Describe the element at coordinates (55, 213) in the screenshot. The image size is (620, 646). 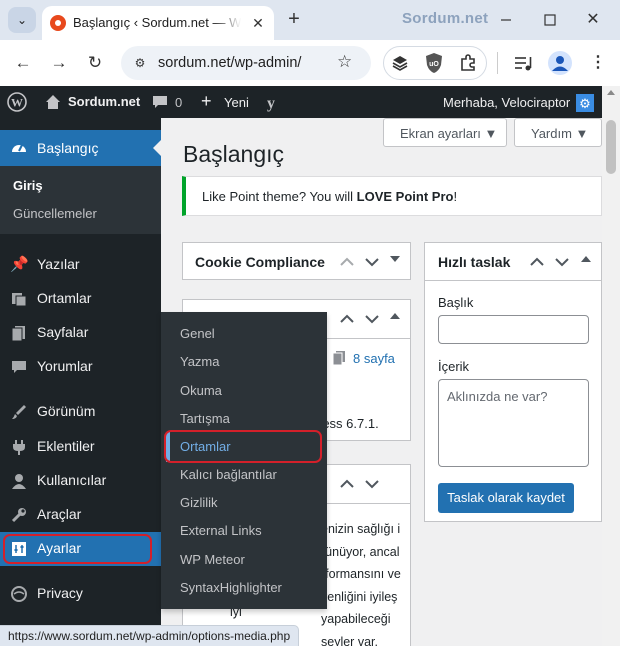
I see `submenu-updates: Güncellemeler` at that location.